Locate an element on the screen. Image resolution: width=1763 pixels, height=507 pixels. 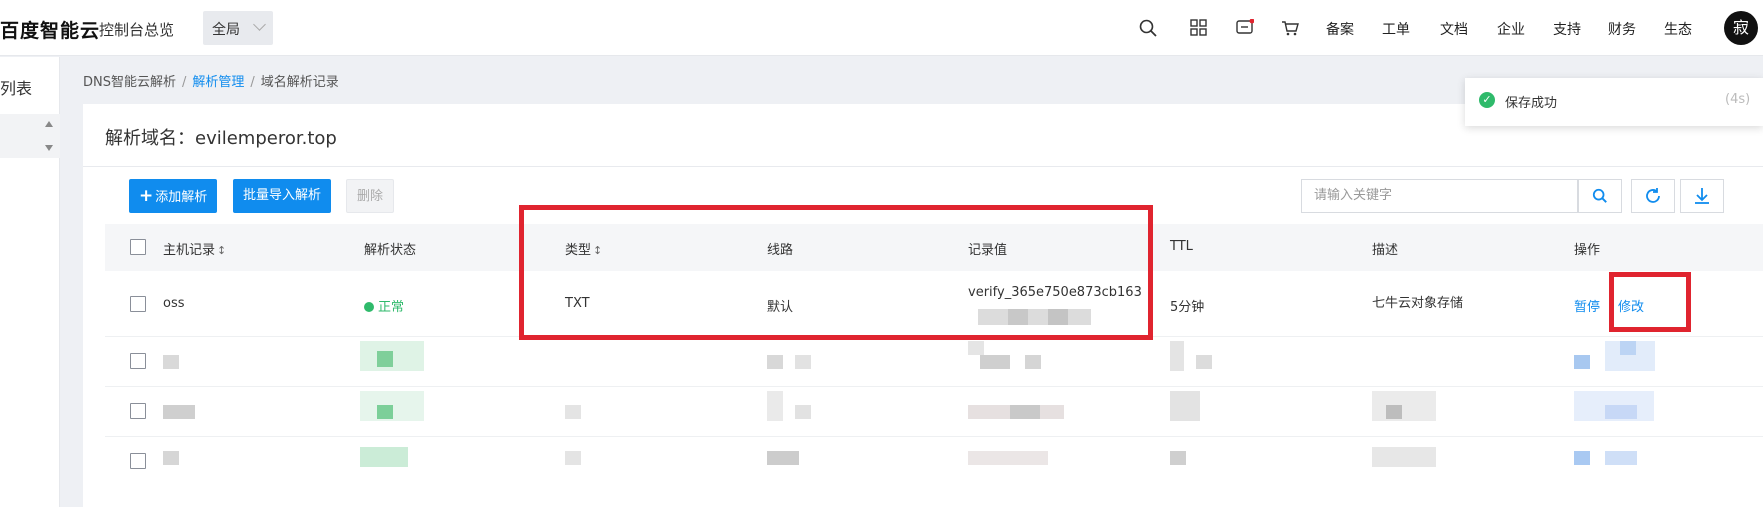
record-description: 七牛云对象存储 is located at coordinates (1418, 303).